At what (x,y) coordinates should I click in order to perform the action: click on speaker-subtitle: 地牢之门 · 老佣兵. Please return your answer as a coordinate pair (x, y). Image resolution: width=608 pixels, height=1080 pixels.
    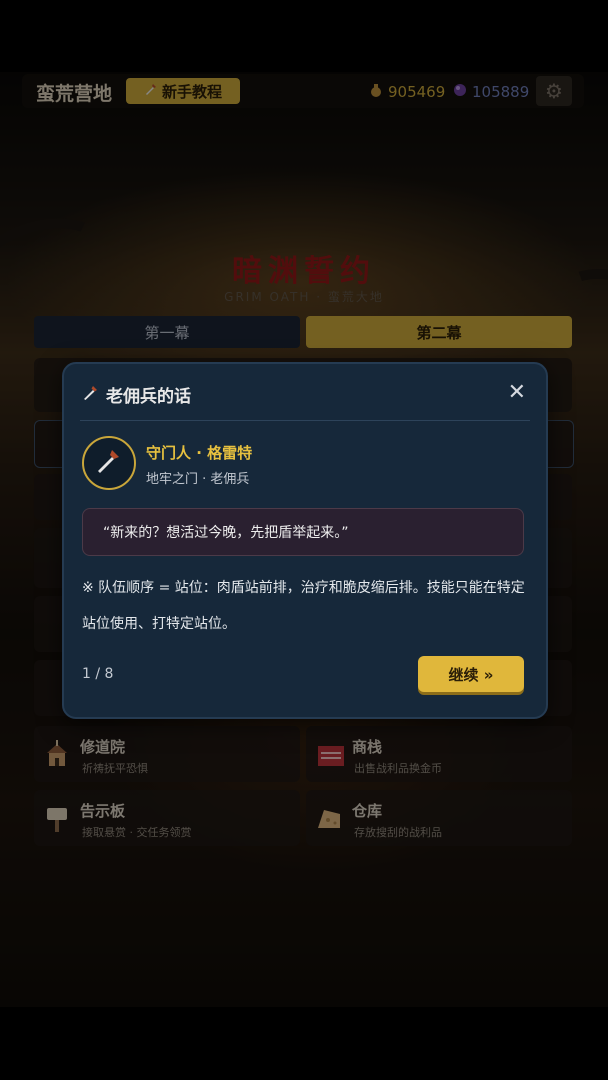
    Looking at the image, I should click on (198, 479).